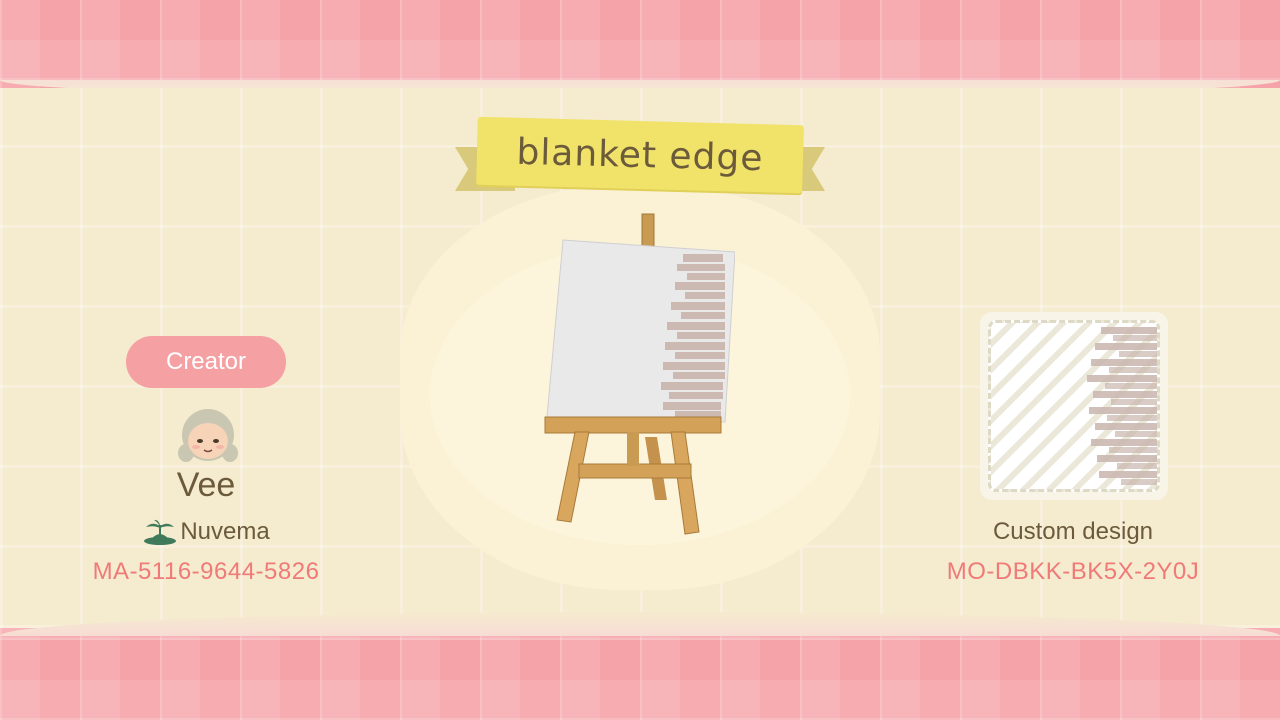  I want to click on creator-name: Vee, so click(206, 485).